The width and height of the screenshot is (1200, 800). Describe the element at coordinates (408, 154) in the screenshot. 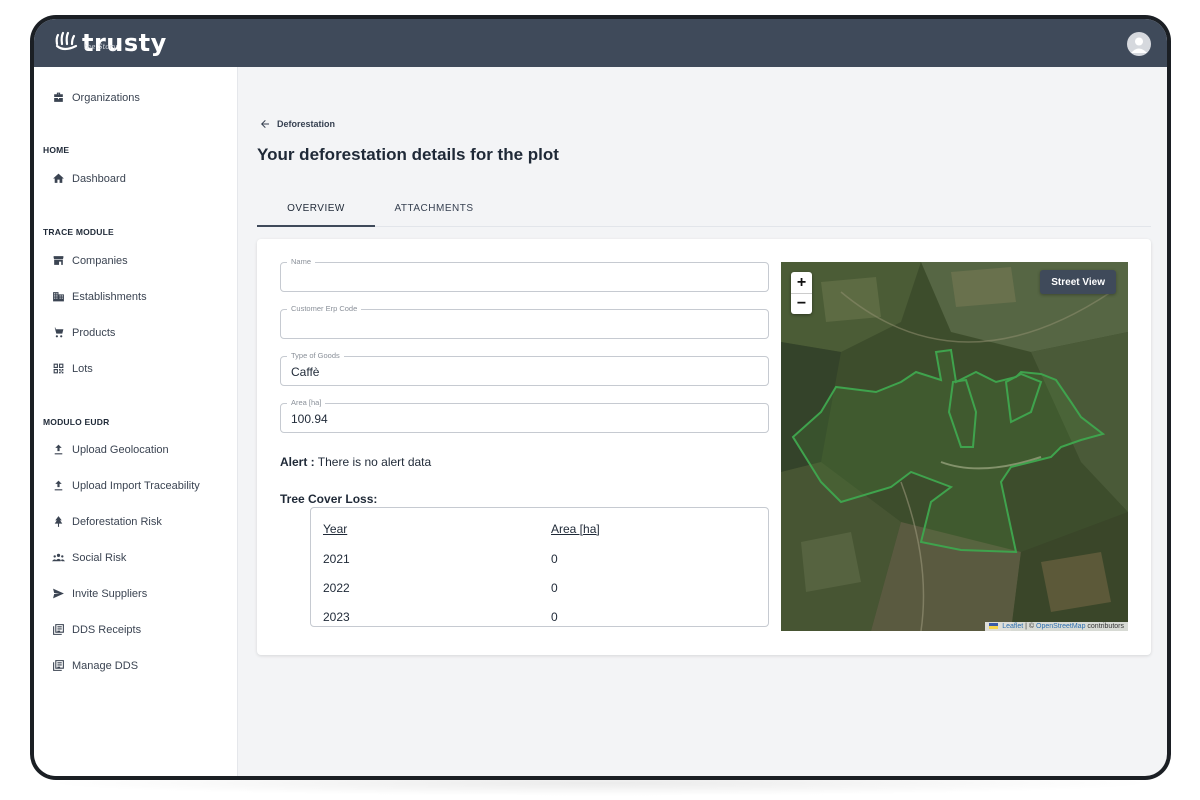

I see `page-title: Your deforestation details for the plot` at that location.